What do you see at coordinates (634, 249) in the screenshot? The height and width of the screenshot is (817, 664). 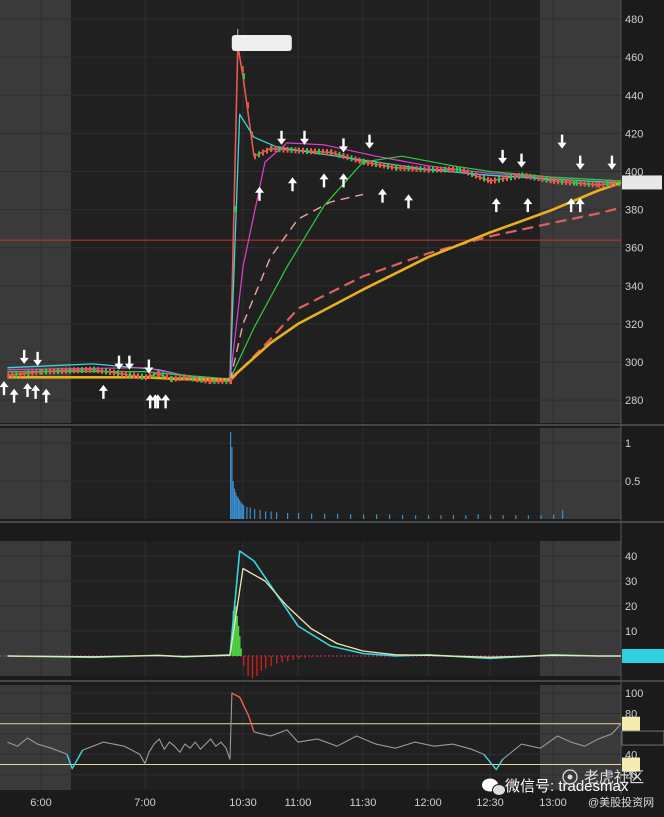 I see `price-axis-tick-label: 360` at bounding box center [634, 249].